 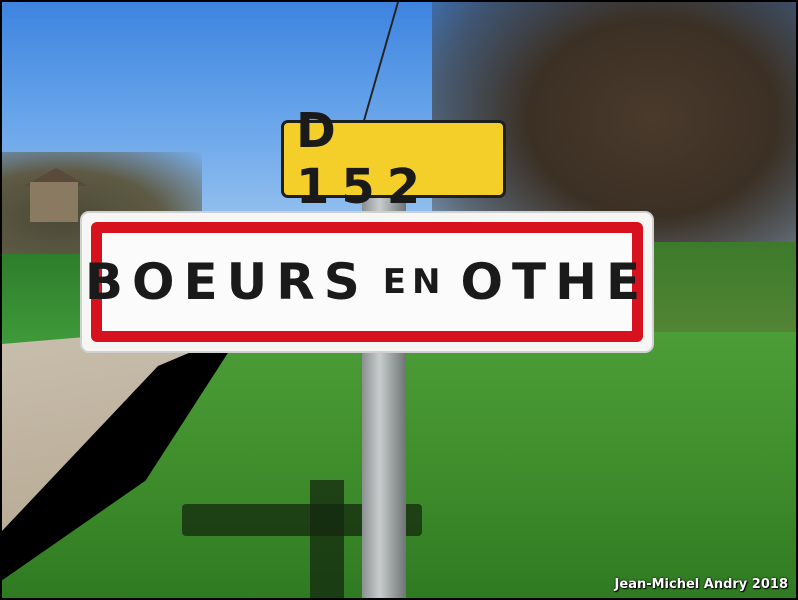 I want to click on photo-credit: Jean-Michel Andry 2018, so click(x=701, y=584).